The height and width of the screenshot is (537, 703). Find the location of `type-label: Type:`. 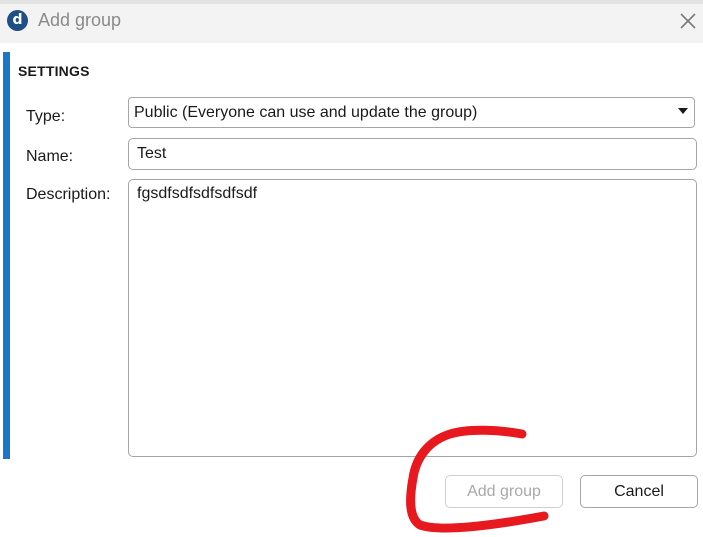

type-label: Type: is located at coordinates (46, 116).